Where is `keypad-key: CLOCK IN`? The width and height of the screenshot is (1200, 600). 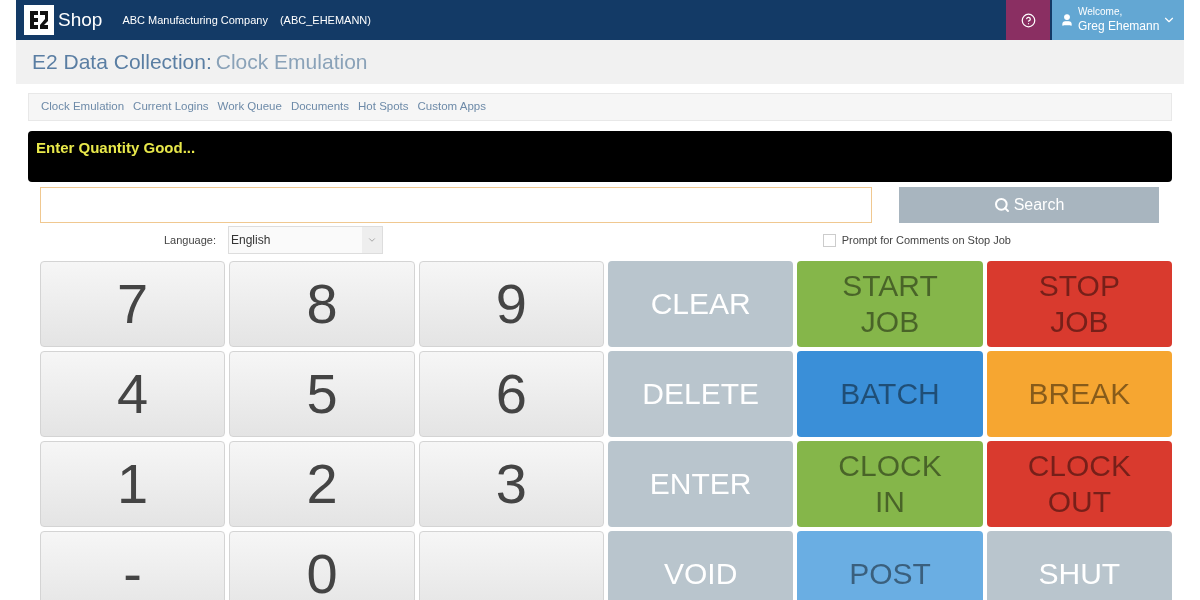 keypad-key: CLOCK IN is located at coordinates (890, 484).